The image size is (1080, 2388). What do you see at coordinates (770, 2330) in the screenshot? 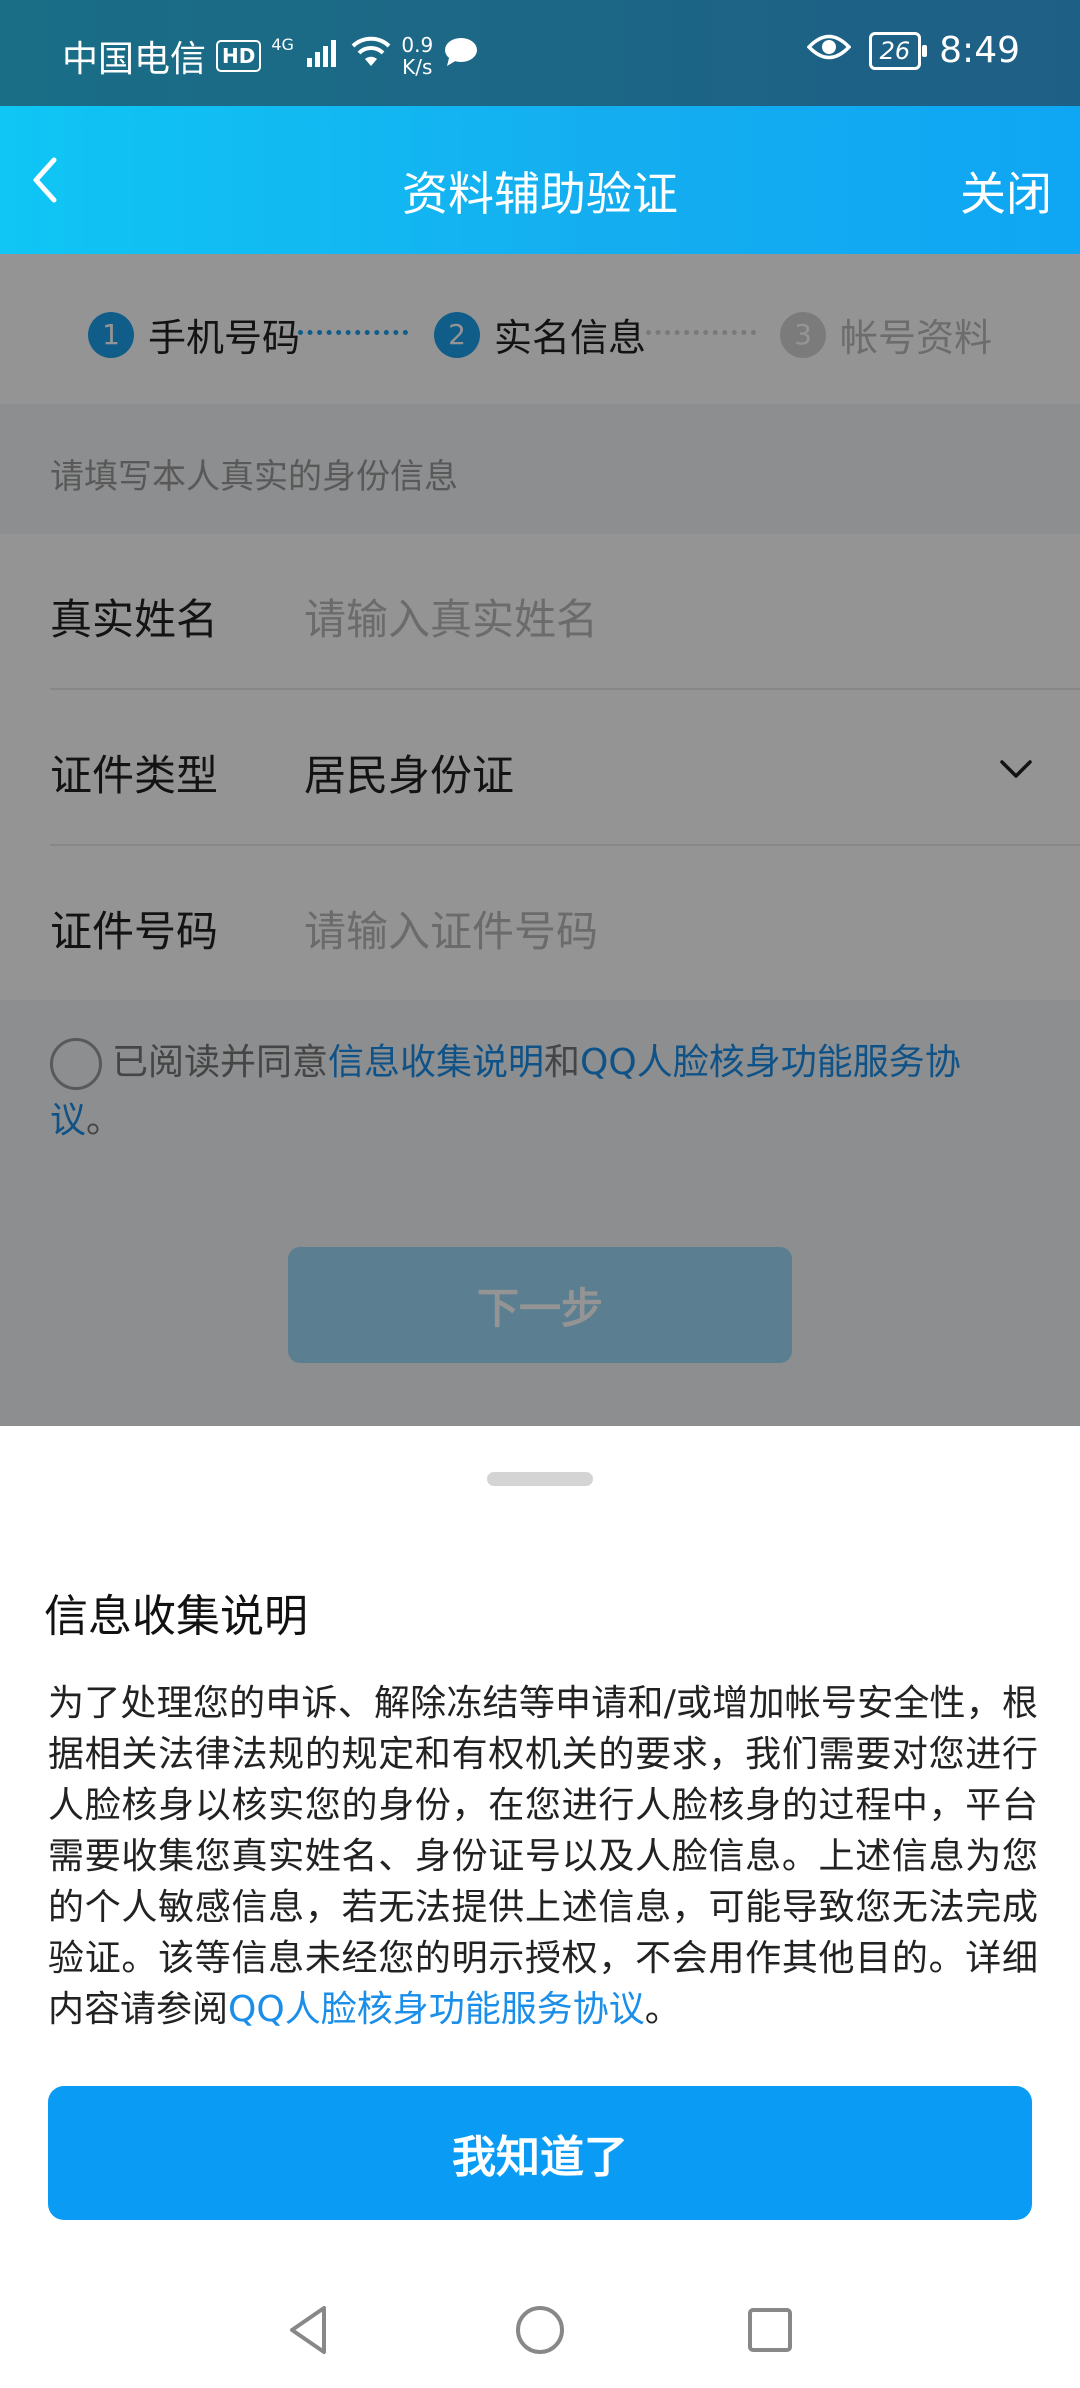
I see `recents-square-icon` at bounding box center [770, 2330].